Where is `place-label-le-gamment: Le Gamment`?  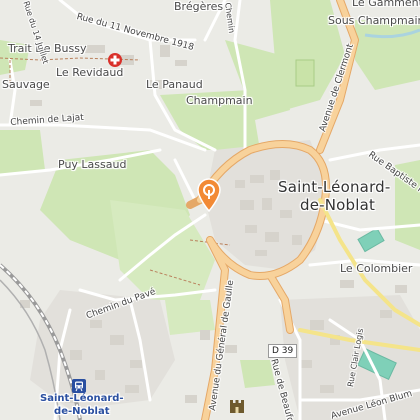 place-label-le-gamment: Le Gamment is located at coordinates (386, 4).